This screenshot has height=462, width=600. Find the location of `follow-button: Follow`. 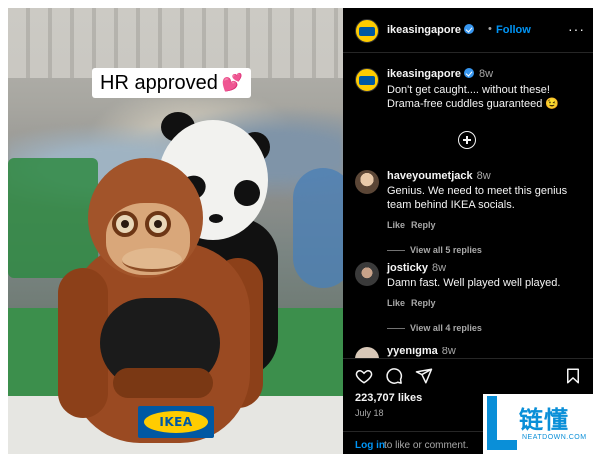

follow-button: Follow is located at coordinates (513, 30).